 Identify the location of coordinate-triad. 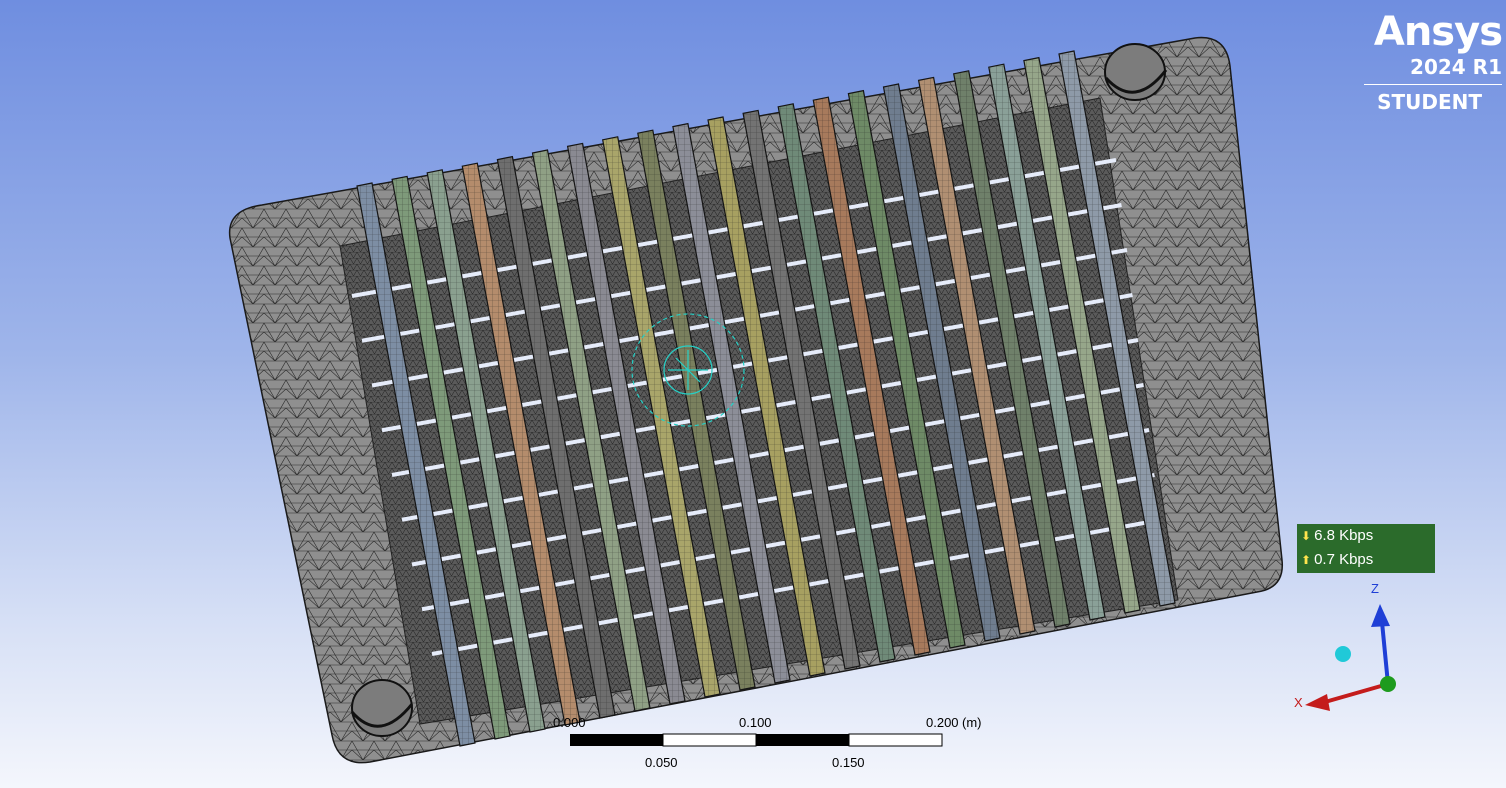
(1350, 657).